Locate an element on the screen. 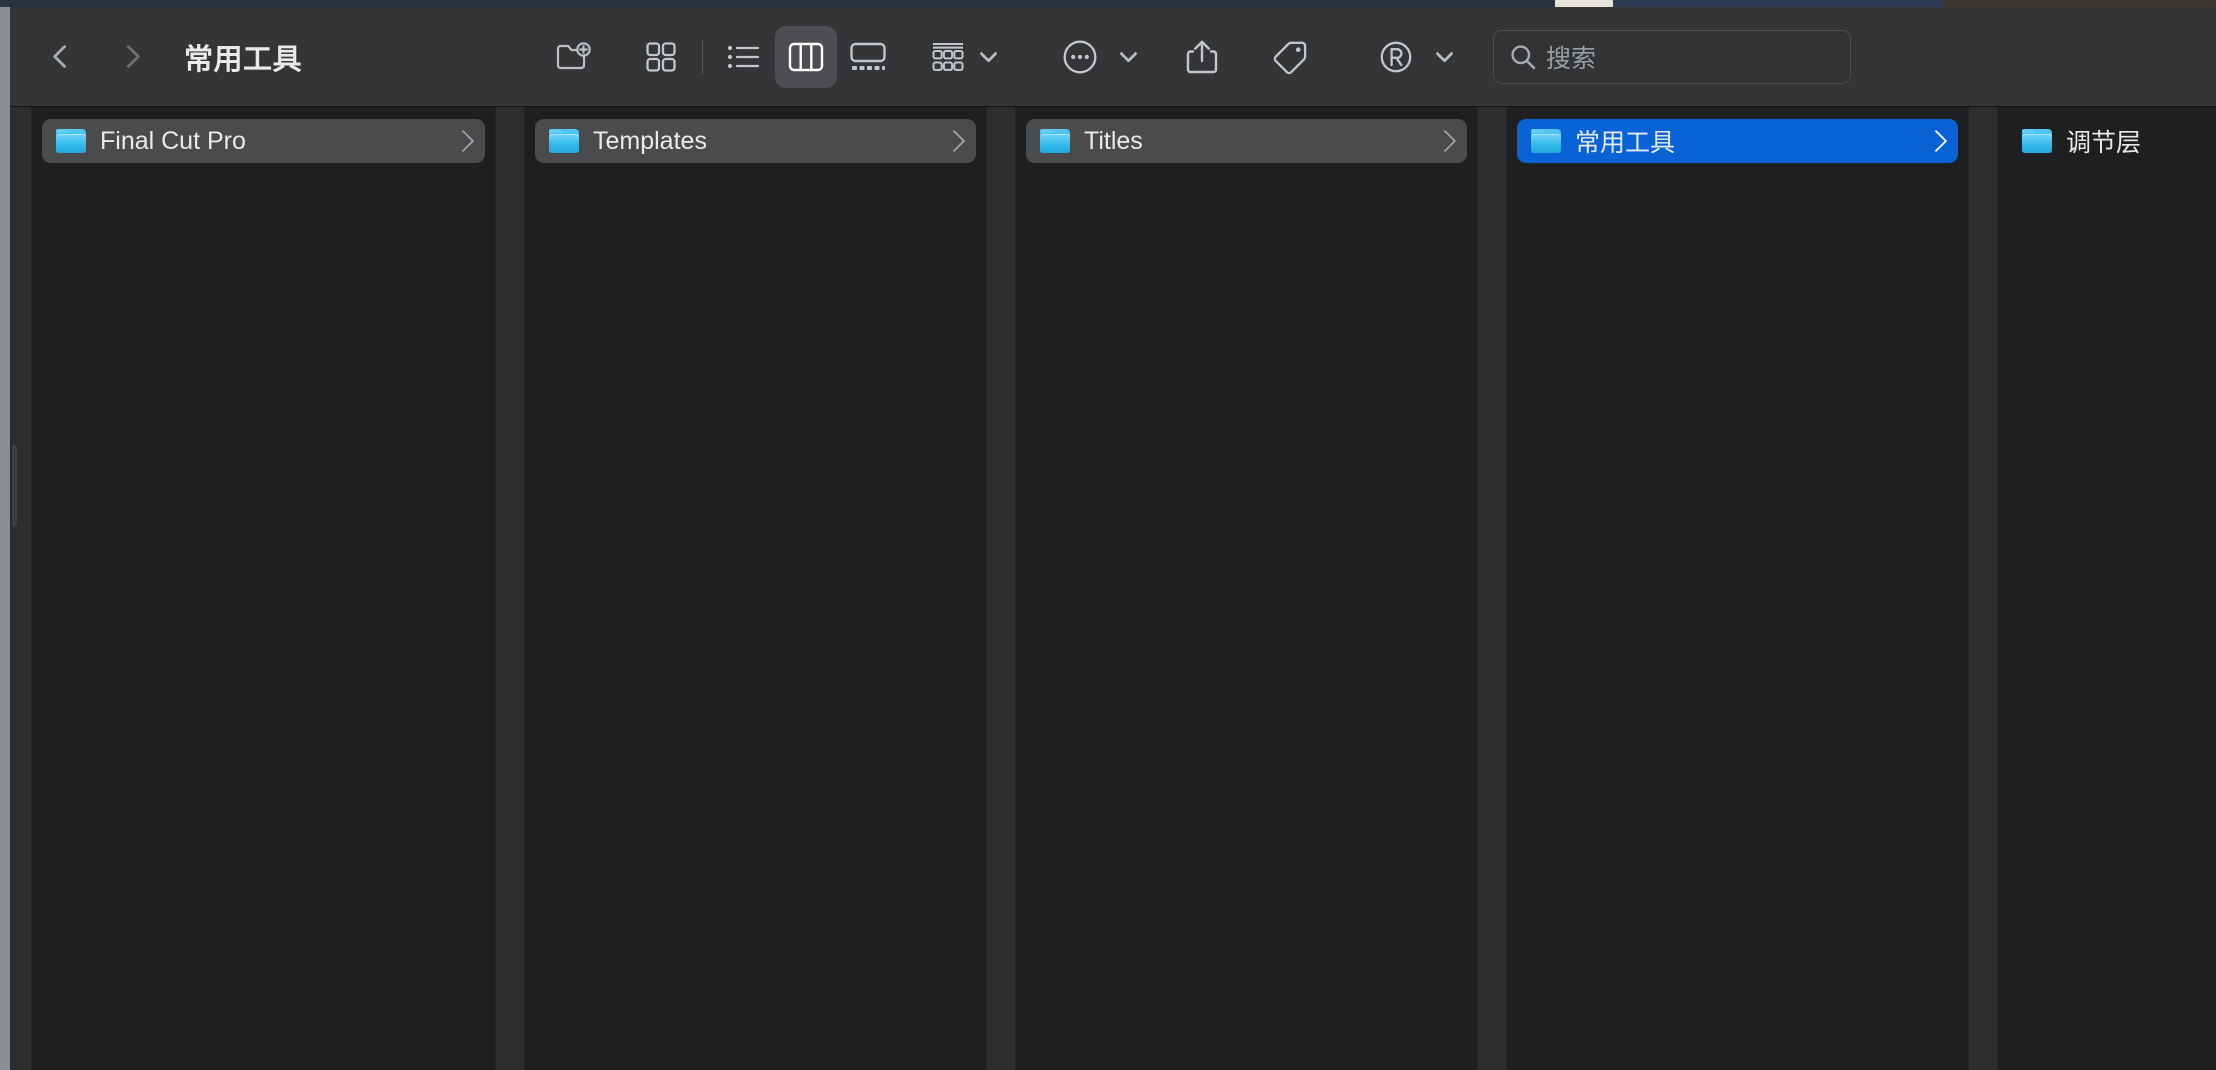 The width and height of the screenshot is (2216, 1070). gallery-view-icon is located at coordinates (868, 56).